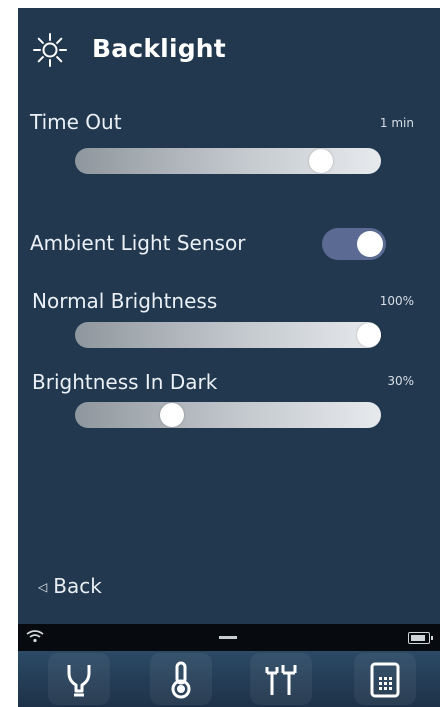 The width and height of the screenshot is (441, 707). Describe the element at coordinates (396, 301) in the screenshot. I see `normal-brightness-value: 100%` at that location.